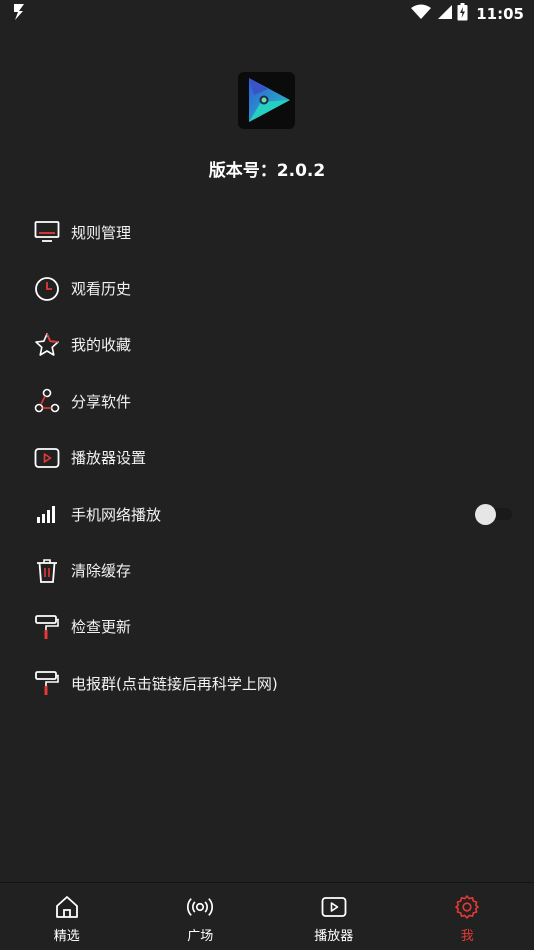  What do you see at coordinates (116, 514) in the screenshot?
I see `menu-item-label: 手机网络播放` at bounding box center [116, 514].